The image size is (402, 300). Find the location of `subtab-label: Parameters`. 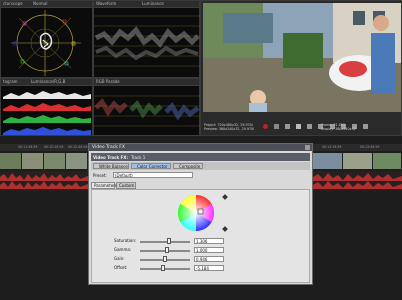

subtab-label: Parameters is located at coordinates (105, 185).